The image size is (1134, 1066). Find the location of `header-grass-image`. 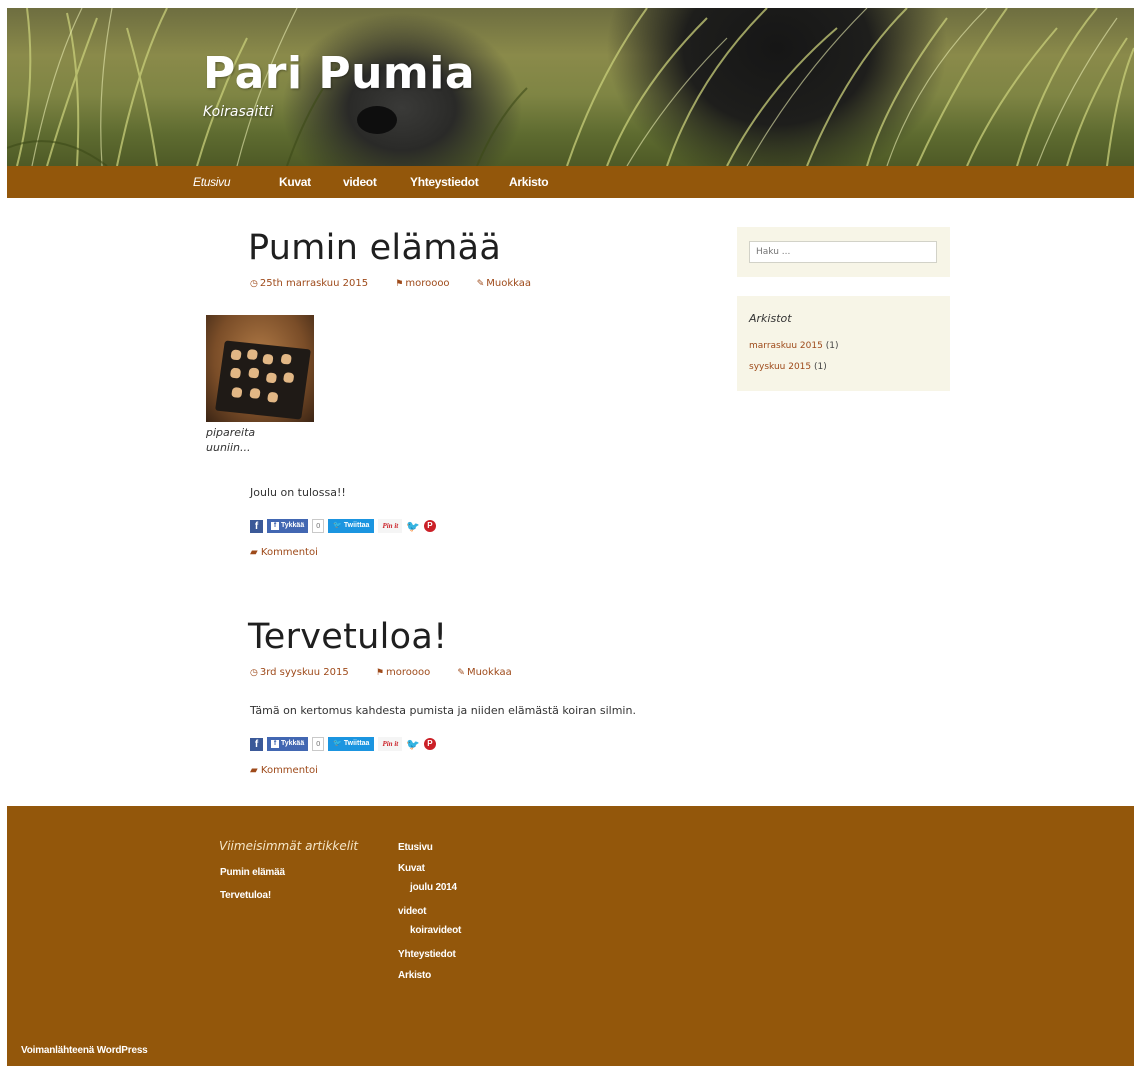

header-grass-image is located at coordinates (570, 87).